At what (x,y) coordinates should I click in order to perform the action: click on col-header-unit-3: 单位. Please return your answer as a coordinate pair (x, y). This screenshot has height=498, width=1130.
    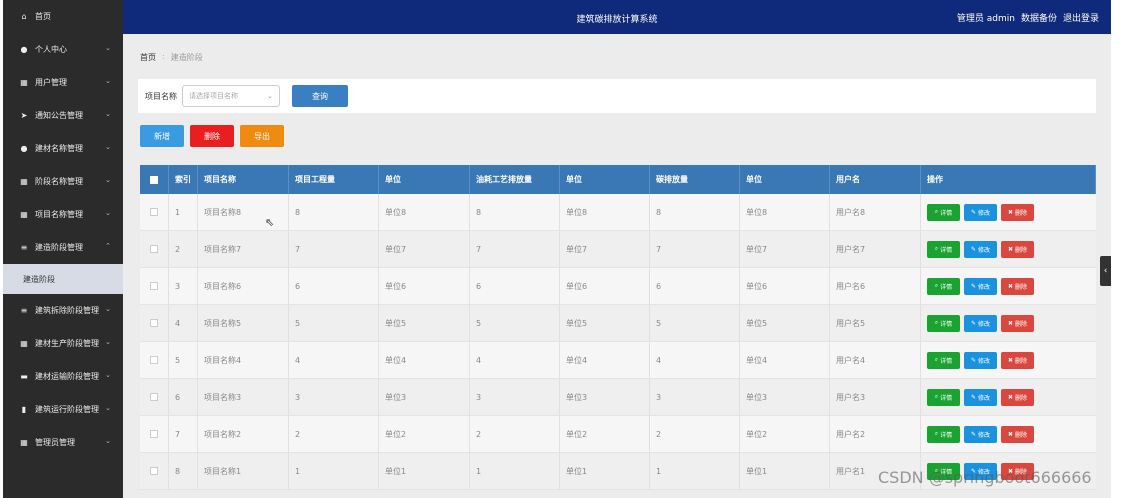
    Looking at the image, I should click on (785, 179).